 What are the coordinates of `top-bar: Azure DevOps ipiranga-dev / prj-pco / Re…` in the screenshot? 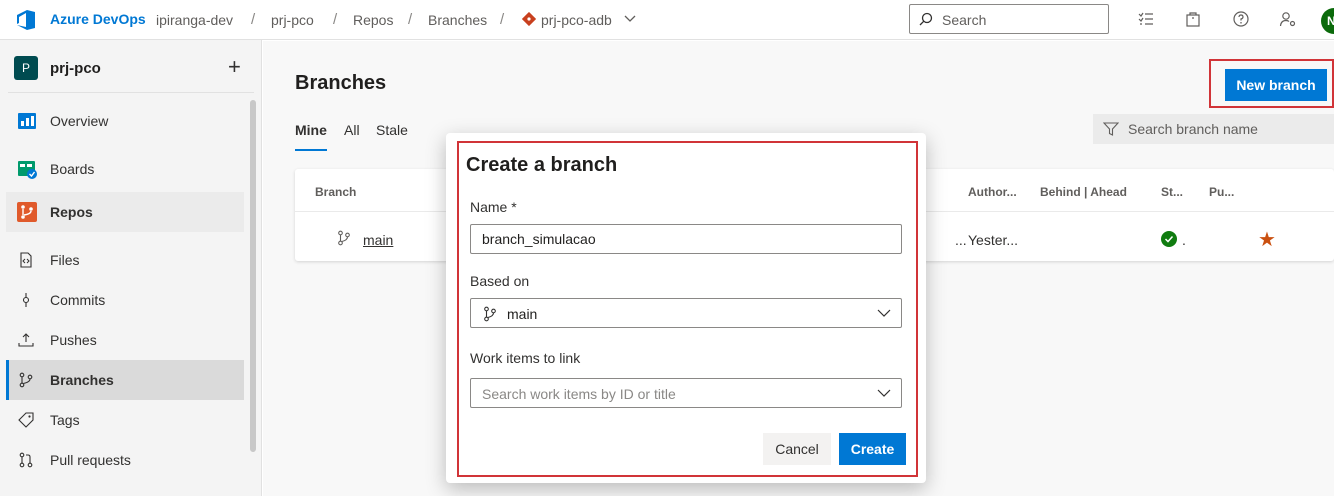 It's located at (667, 20).